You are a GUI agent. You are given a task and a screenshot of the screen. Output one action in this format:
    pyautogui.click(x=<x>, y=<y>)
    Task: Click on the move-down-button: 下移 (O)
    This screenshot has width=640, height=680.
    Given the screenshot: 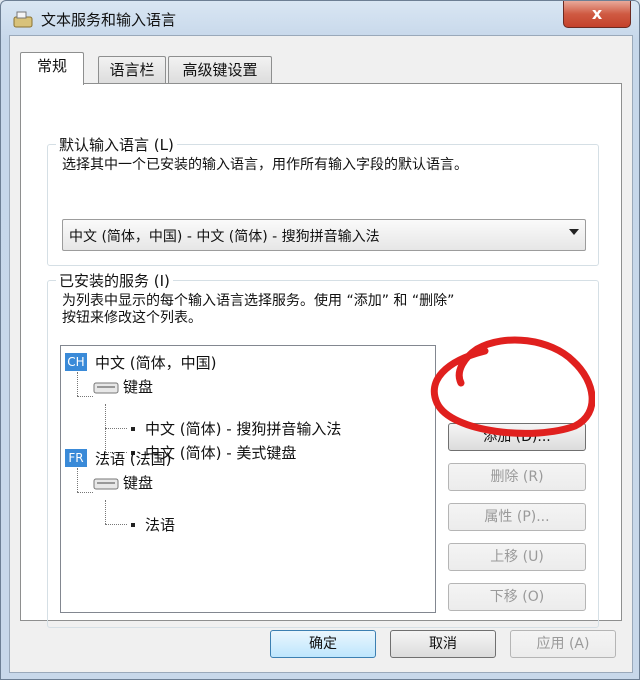 What is the action you would take?
    pyautogui.click(x=517, y=597)
    